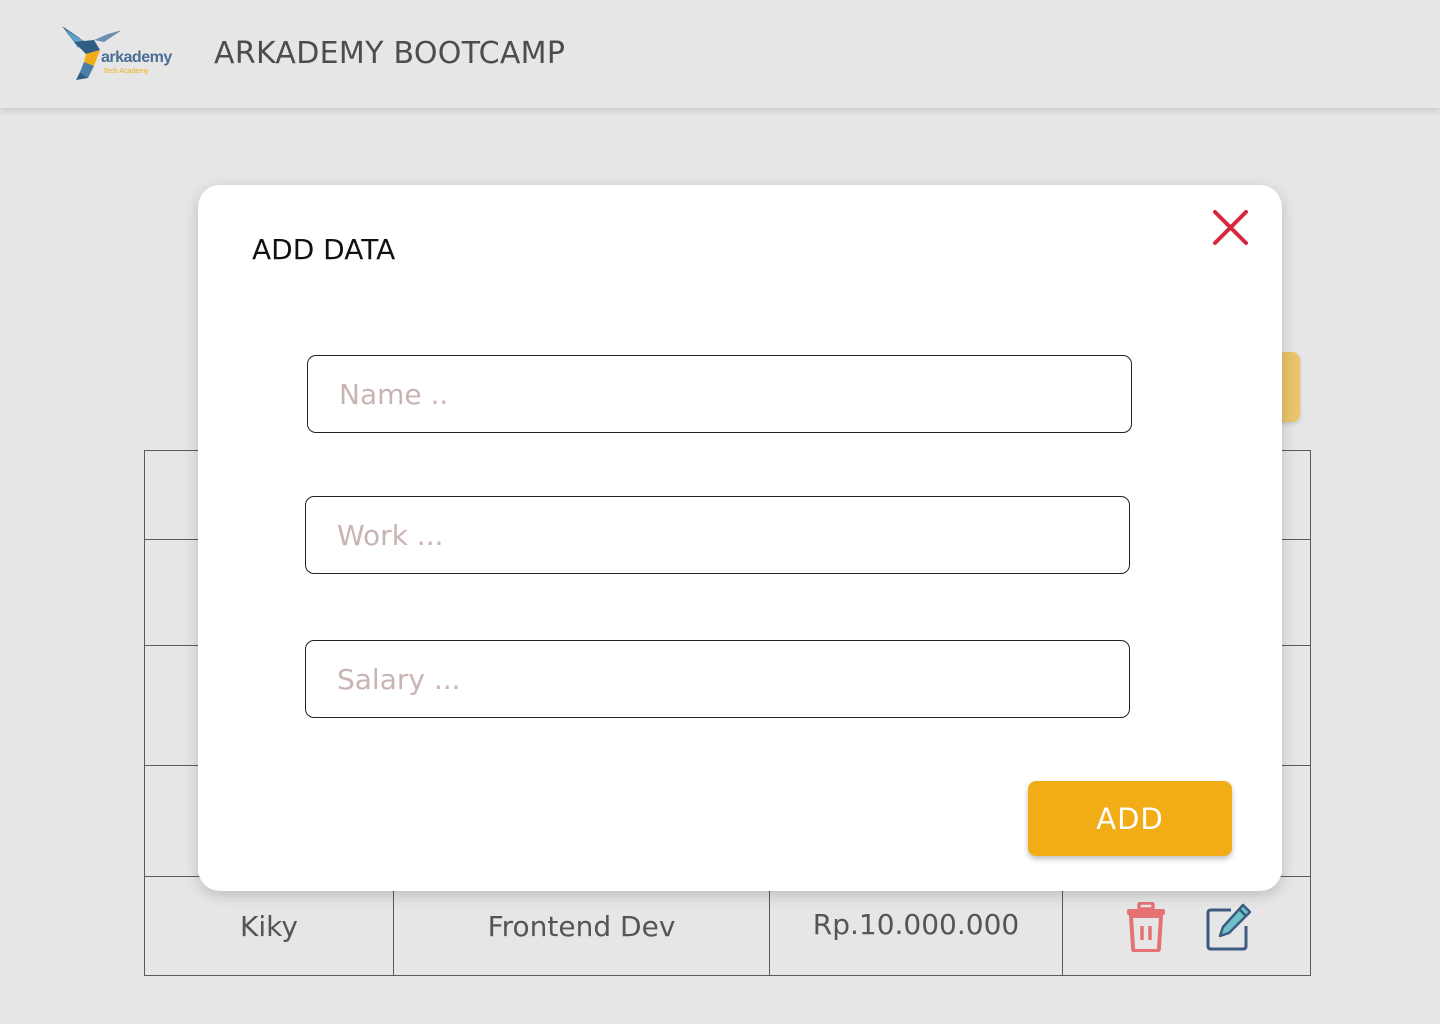  I want to click on app-title: ARKADEMY BOOTCAMP, so click(390, 53).